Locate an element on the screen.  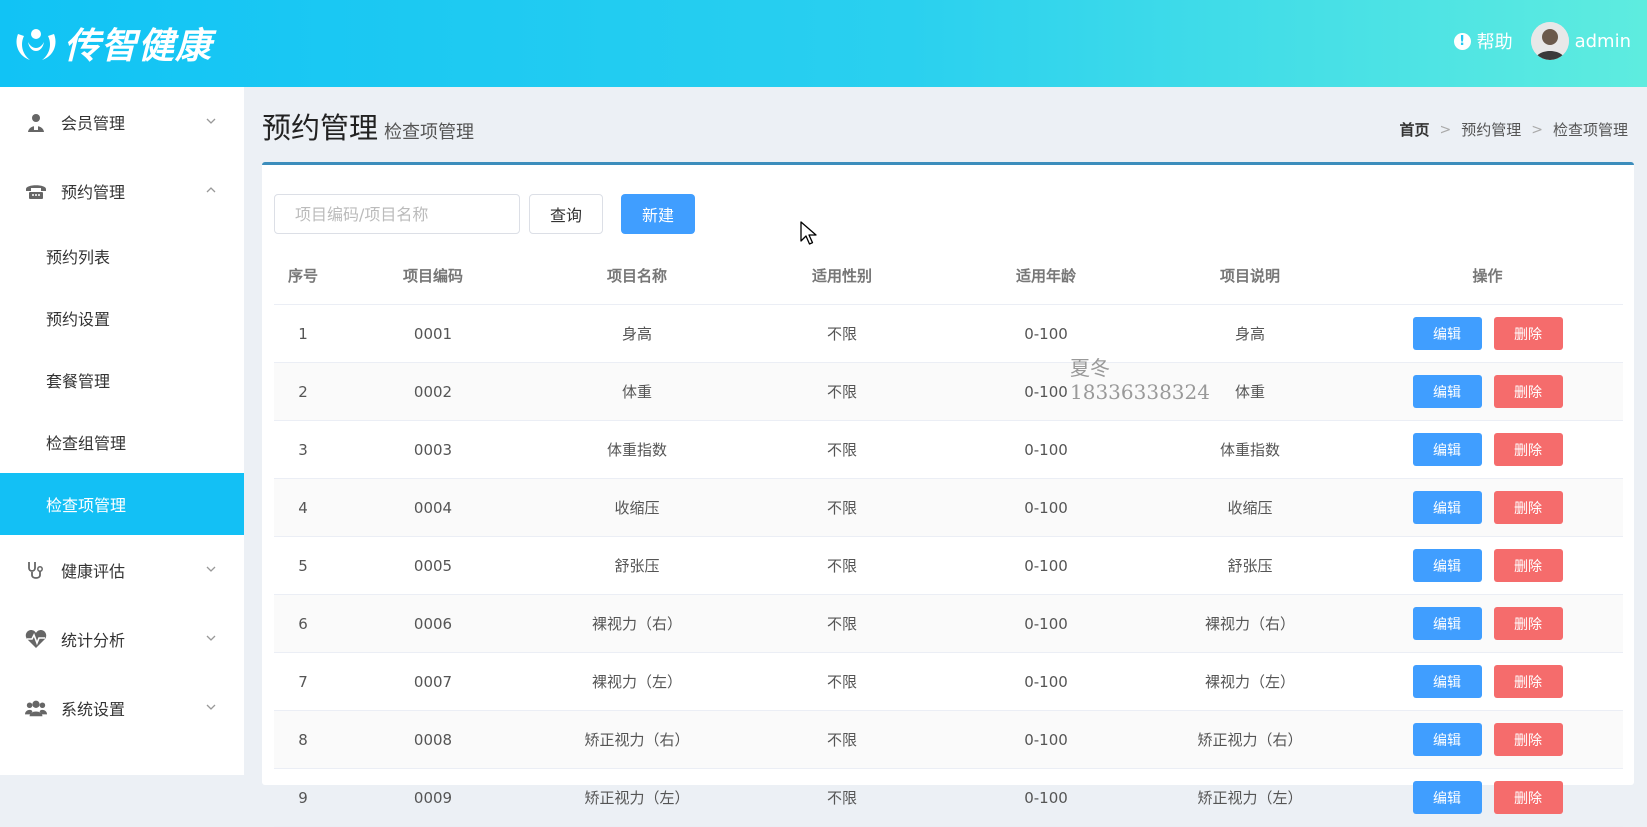
table-row: 9 0009 矫正视力（左） 不限 0-100 矫正视力（左） 编辑 删除 is located at coordinates (948, 797).